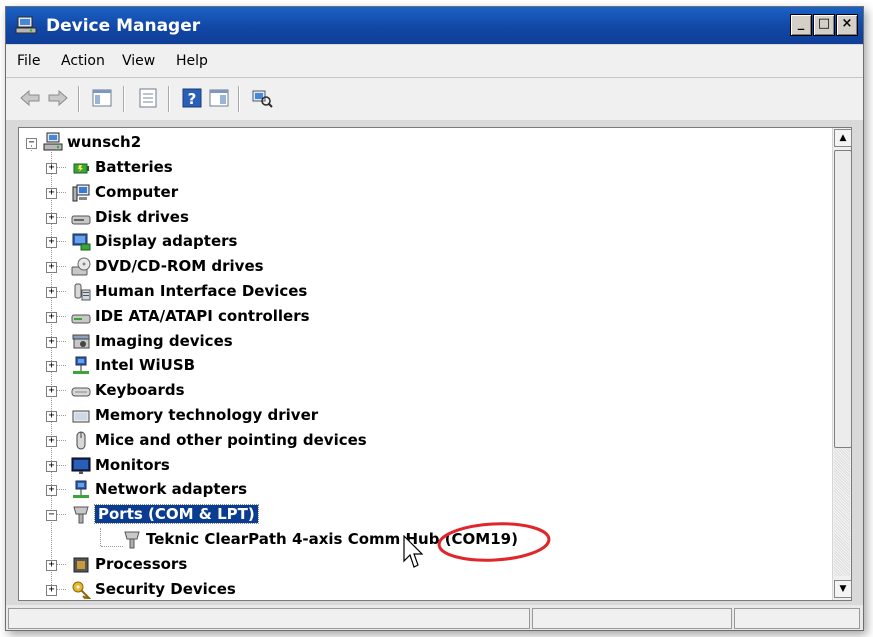 Image resolution: width=873 pixels, height=637 pixels. Describe the element at coordinates (165, 588) in the screenshot. I see `tree-item-label: Security Devices` at that location.